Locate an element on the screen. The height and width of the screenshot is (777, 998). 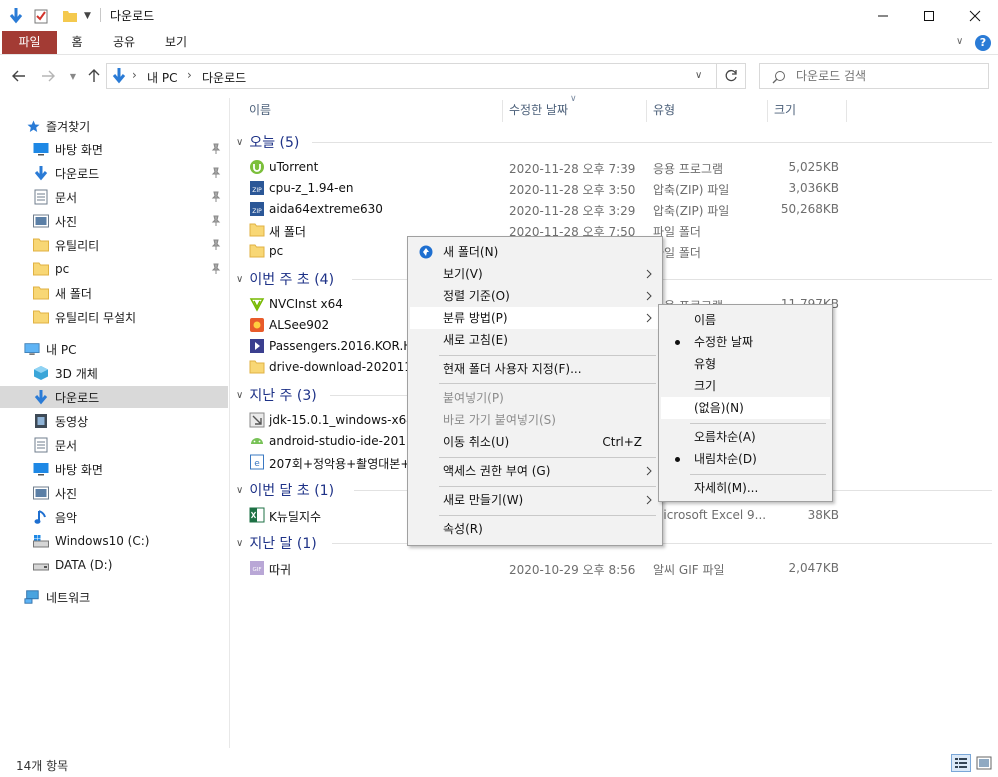
breadcrumb-this-pc: 내 PC is located at coordinates (162, 77).